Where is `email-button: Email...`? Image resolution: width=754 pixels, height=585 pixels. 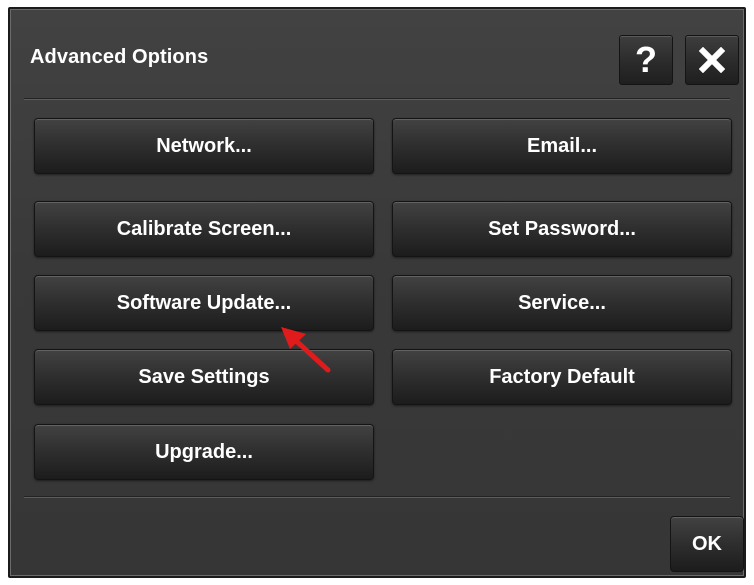
email-button: Email... is located at coordinates (562, 146).